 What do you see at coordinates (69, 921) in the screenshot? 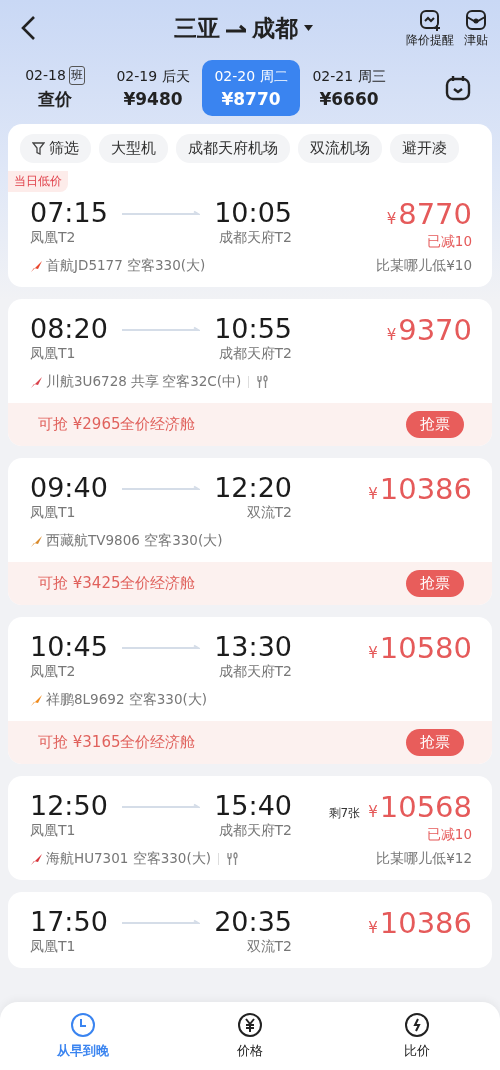
I see `departure-time: 17:50` at bounding box center [69, 921].